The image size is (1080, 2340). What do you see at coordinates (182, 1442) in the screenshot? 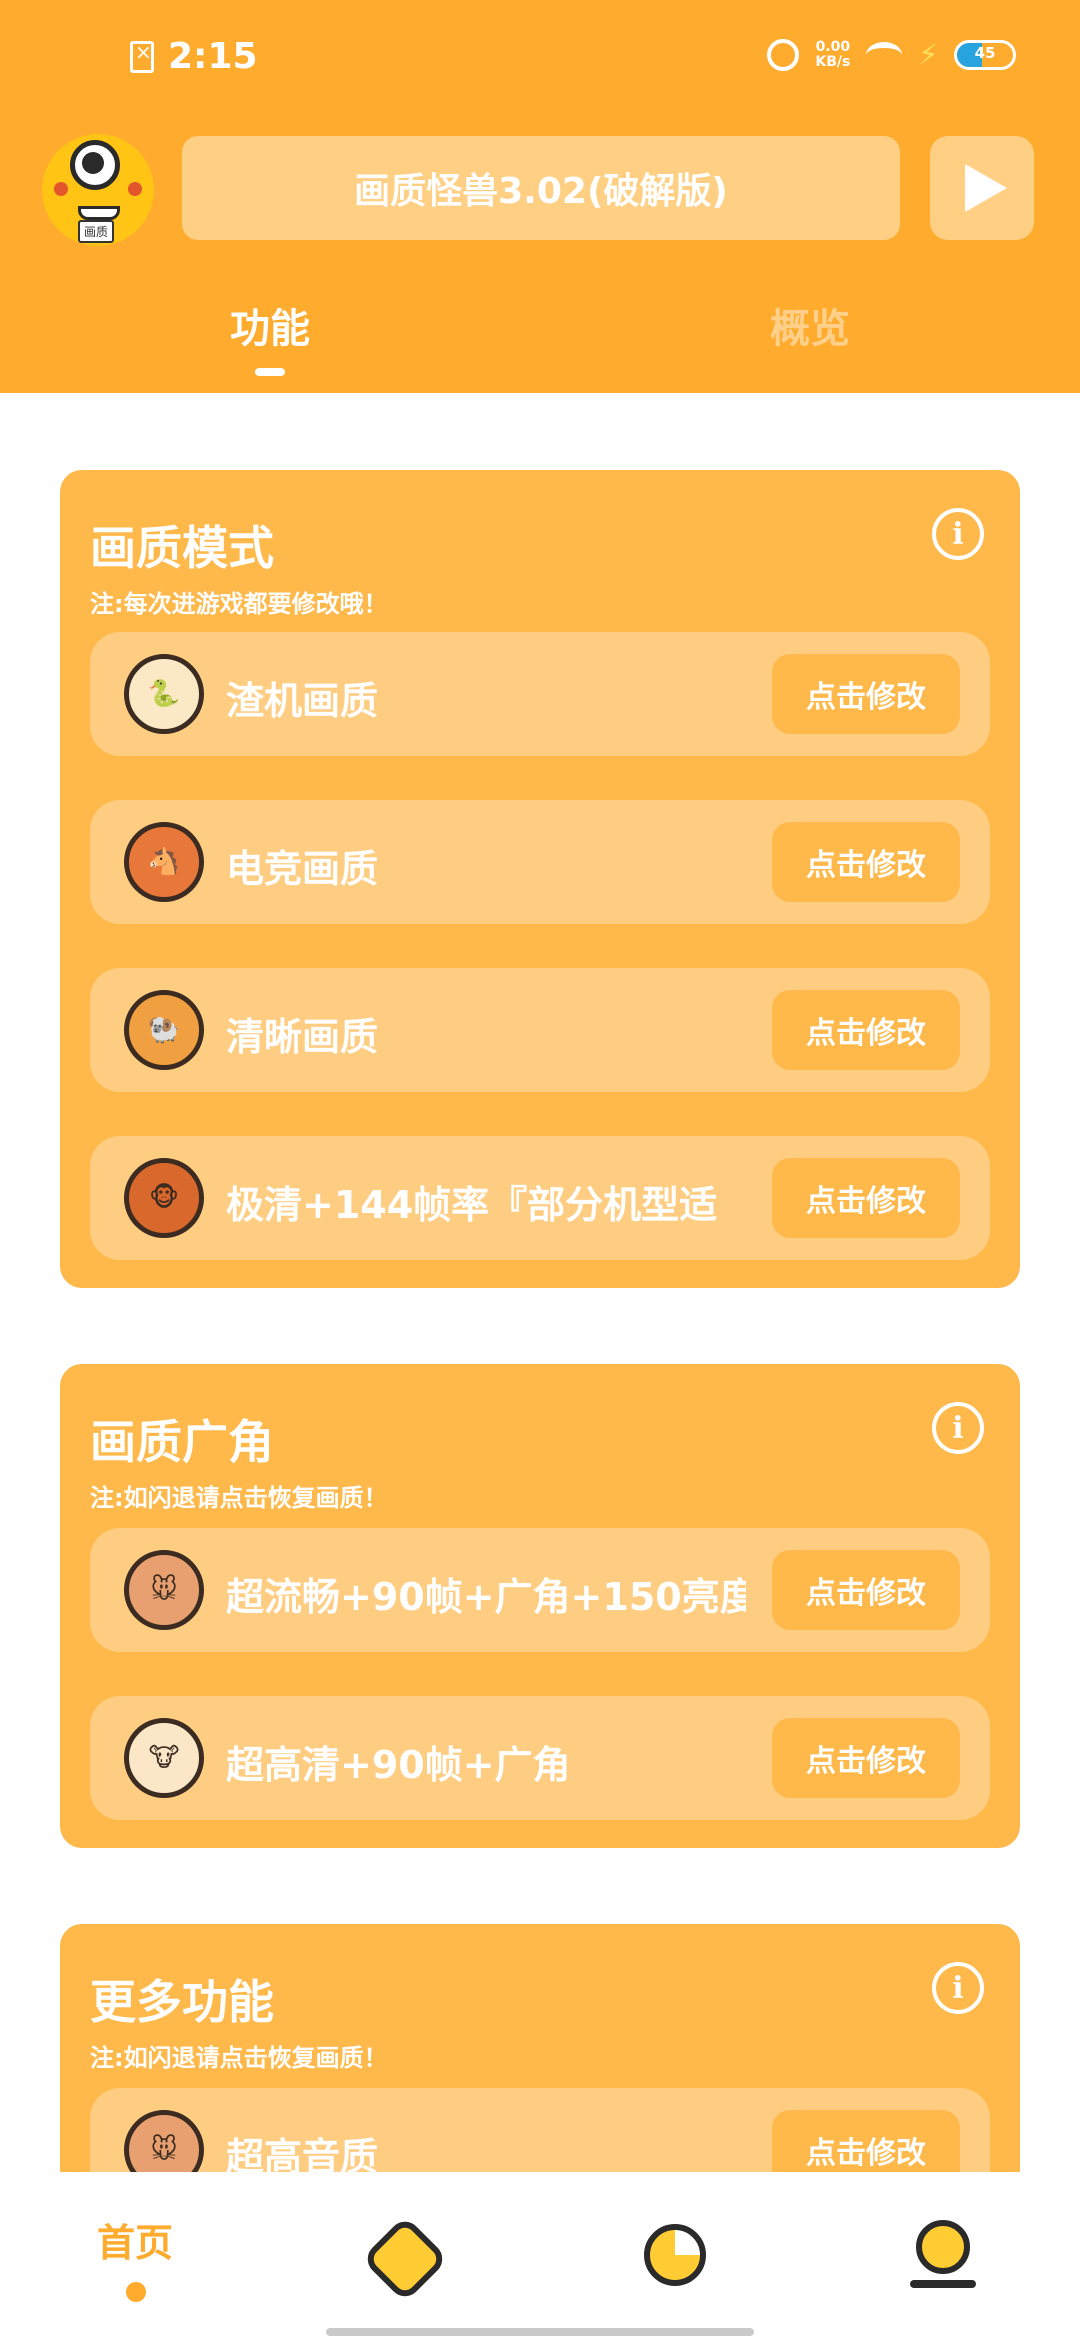
I see `card-title: 画质广角` at bounding box center [182, 1442].